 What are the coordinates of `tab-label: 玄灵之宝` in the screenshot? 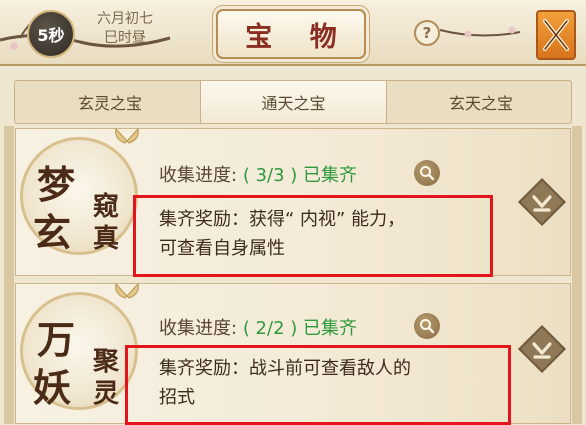 It's located at (109, 103).